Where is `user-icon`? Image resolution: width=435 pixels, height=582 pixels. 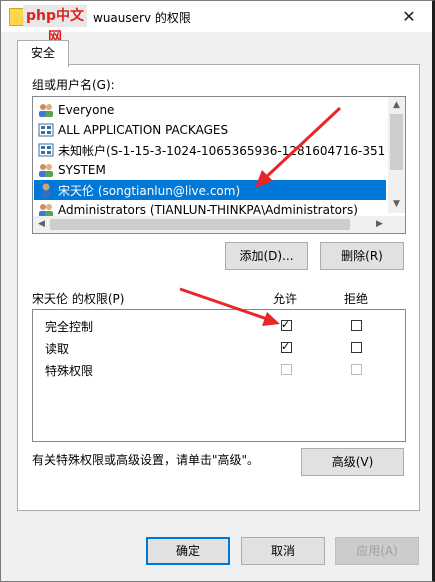
user-icon is located at coordinates (46, 190).